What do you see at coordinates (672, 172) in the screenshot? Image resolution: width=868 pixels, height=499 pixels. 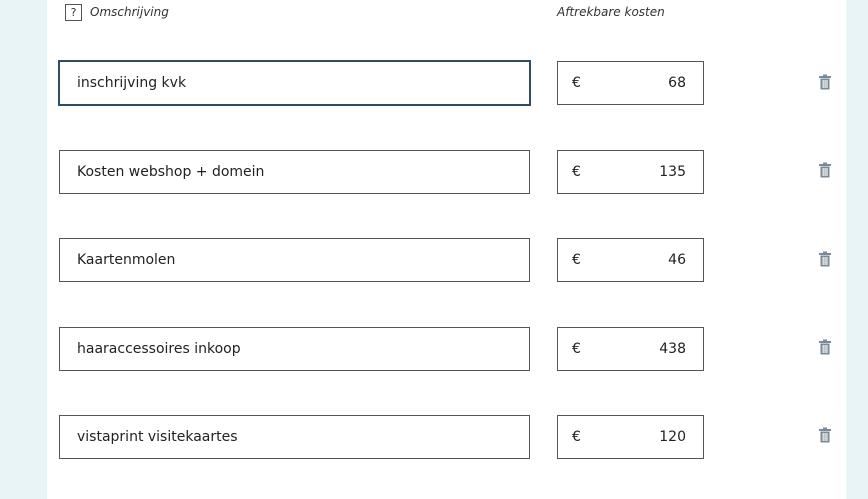 I see `amount-value: 135` at bounding box center [672, 172].